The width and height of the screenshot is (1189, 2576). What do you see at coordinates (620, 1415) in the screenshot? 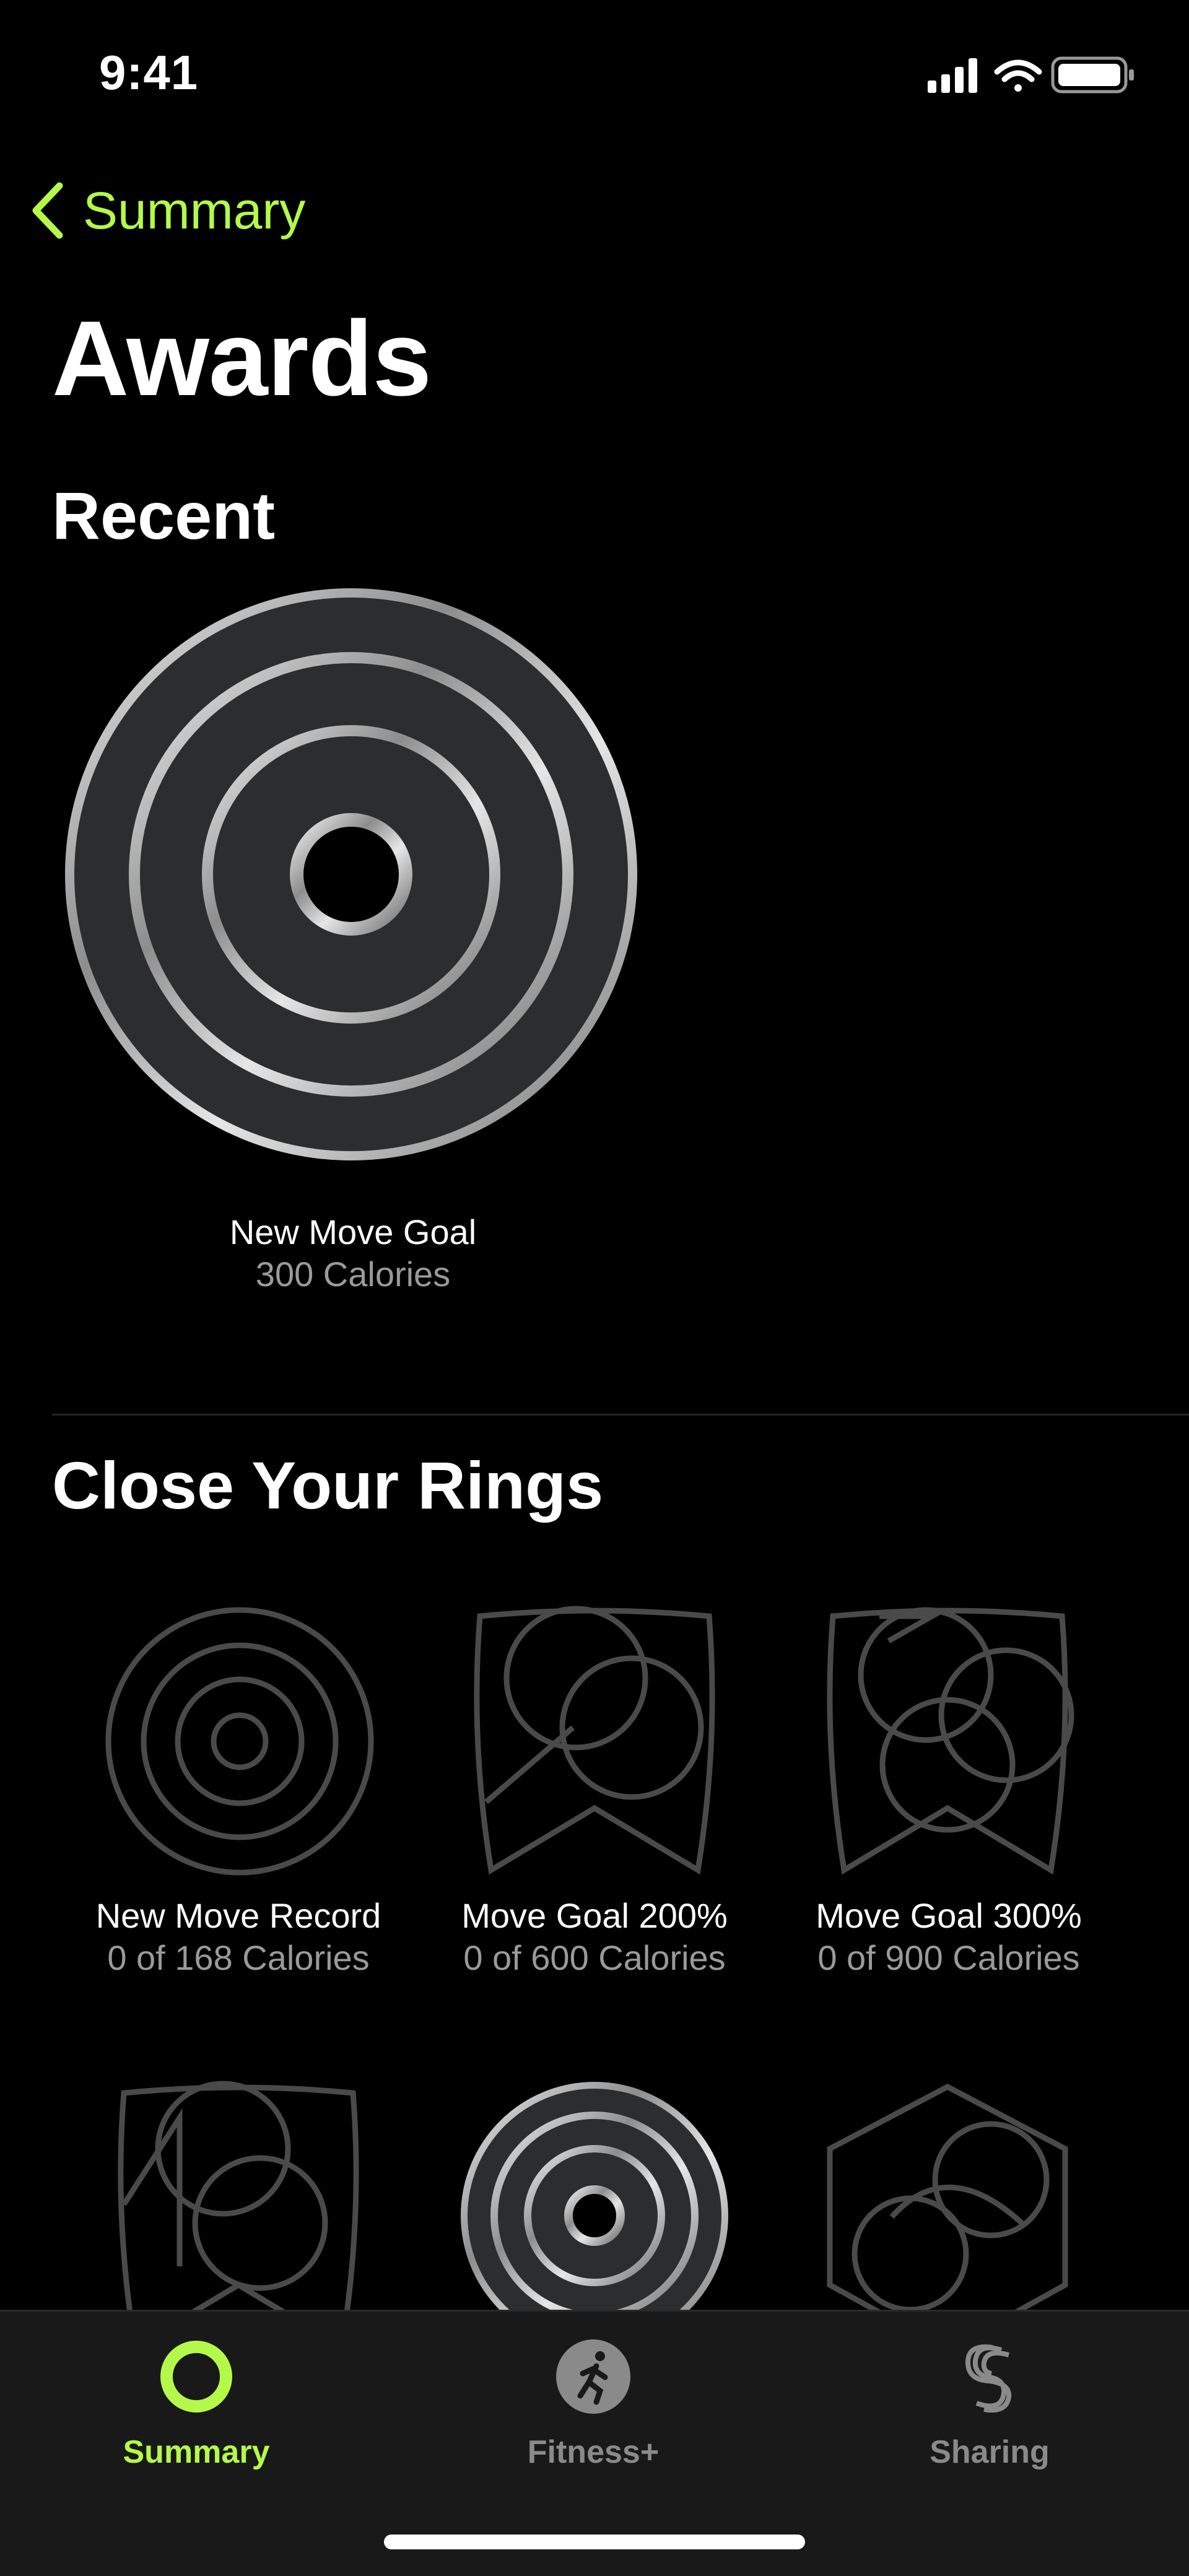
I see `section-divider` at bounding box center [620, 1415].